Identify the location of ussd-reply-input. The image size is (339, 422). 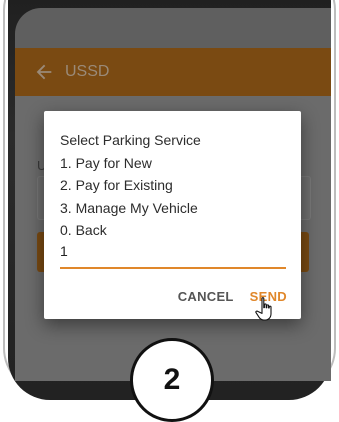
(173, 251).